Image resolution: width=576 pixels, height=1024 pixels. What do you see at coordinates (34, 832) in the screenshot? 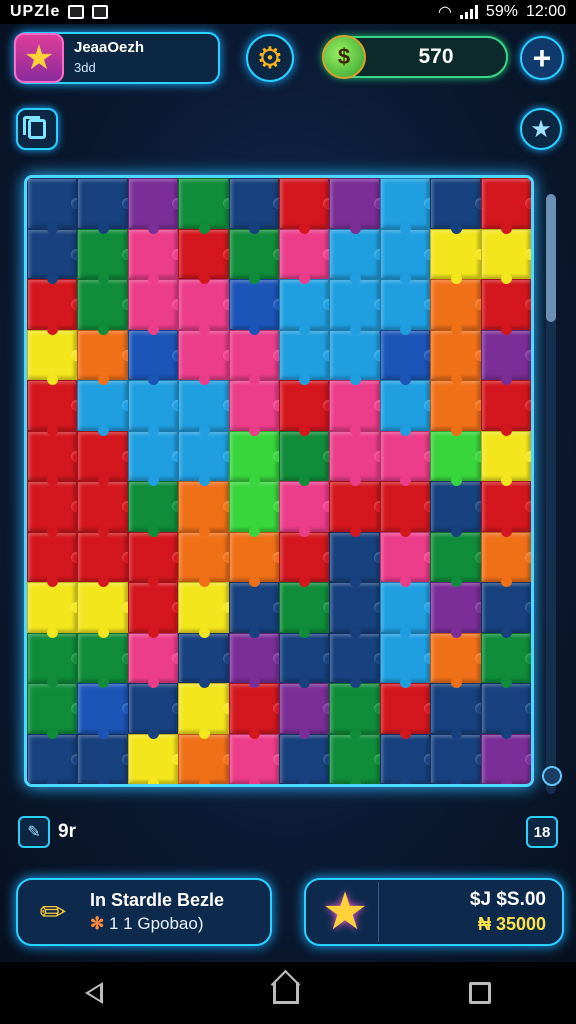
I see `pencil-icon: ✎` at bounding box center [34, 832].